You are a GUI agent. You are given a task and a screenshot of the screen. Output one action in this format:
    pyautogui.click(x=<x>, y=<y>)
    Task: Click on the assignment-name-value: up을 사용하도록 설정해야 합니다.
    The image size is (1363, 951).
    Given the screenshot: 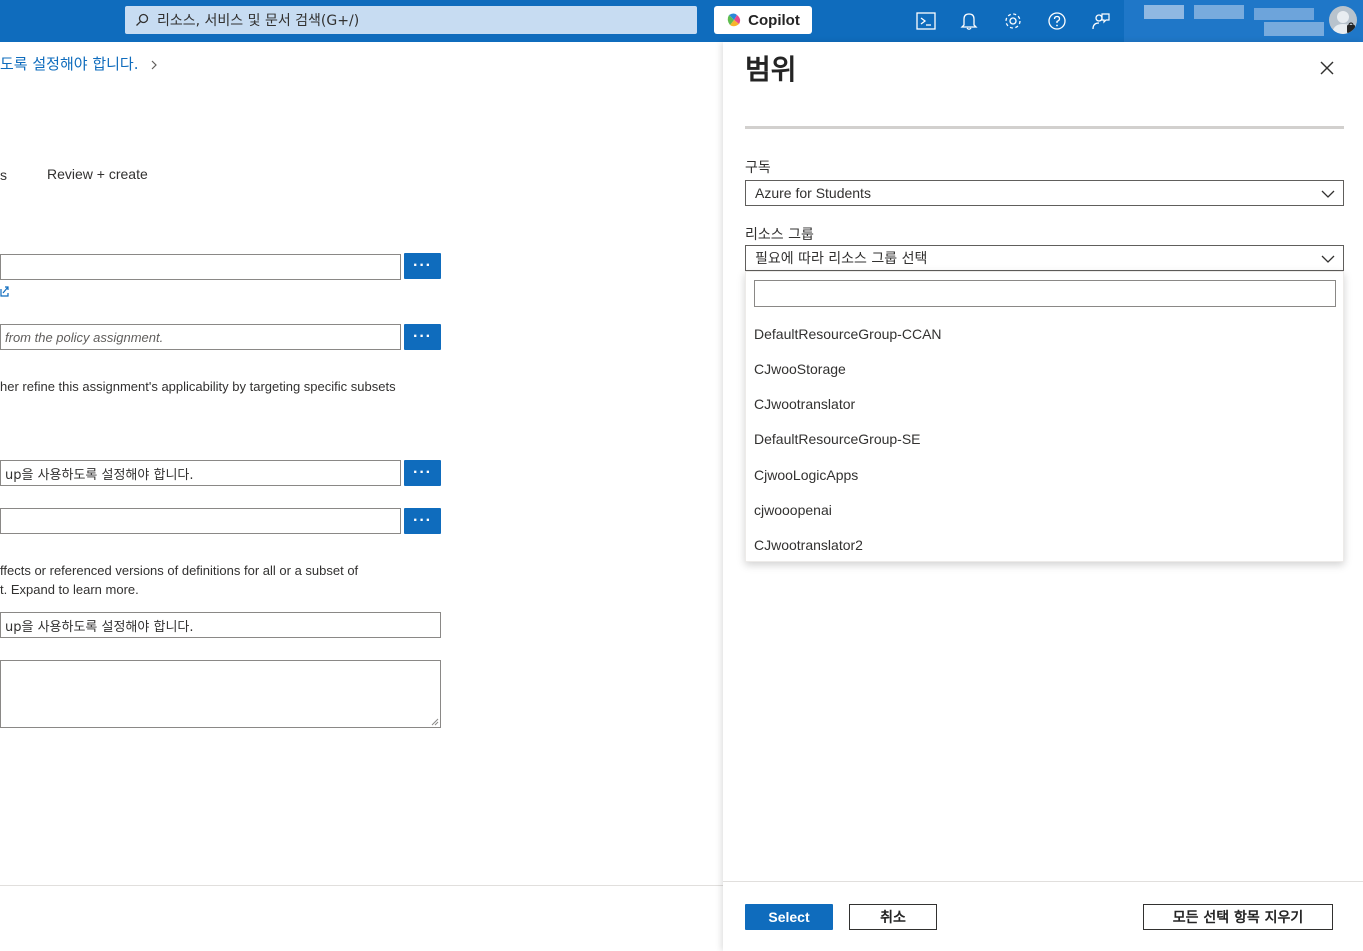 What is the action you would take?
    pyautogui.click(x=99, y=627)
    